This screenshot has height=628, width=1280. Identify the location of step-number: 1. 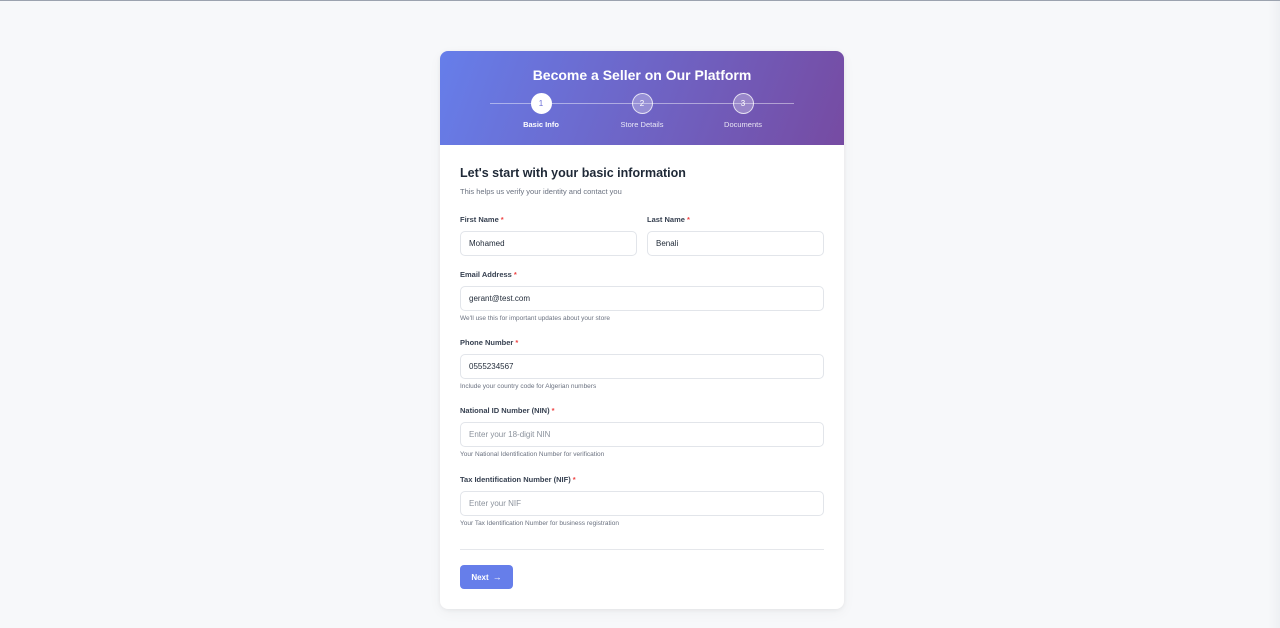
(541, 103).